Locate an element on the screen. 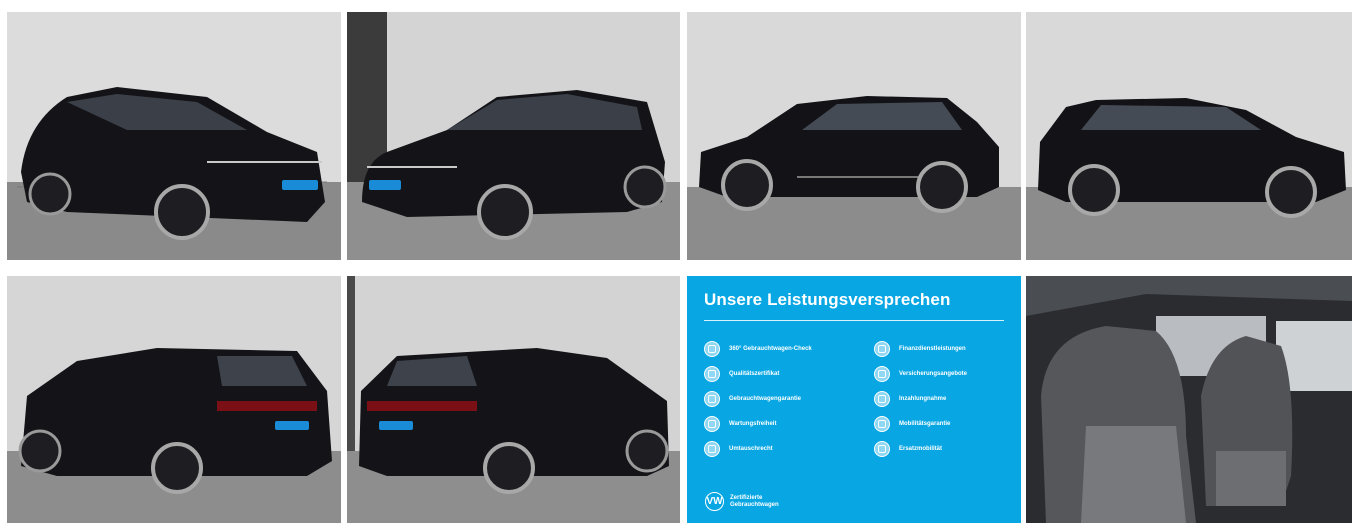  promise-item: Umtauschrecht is located at coordinates (789, 449).